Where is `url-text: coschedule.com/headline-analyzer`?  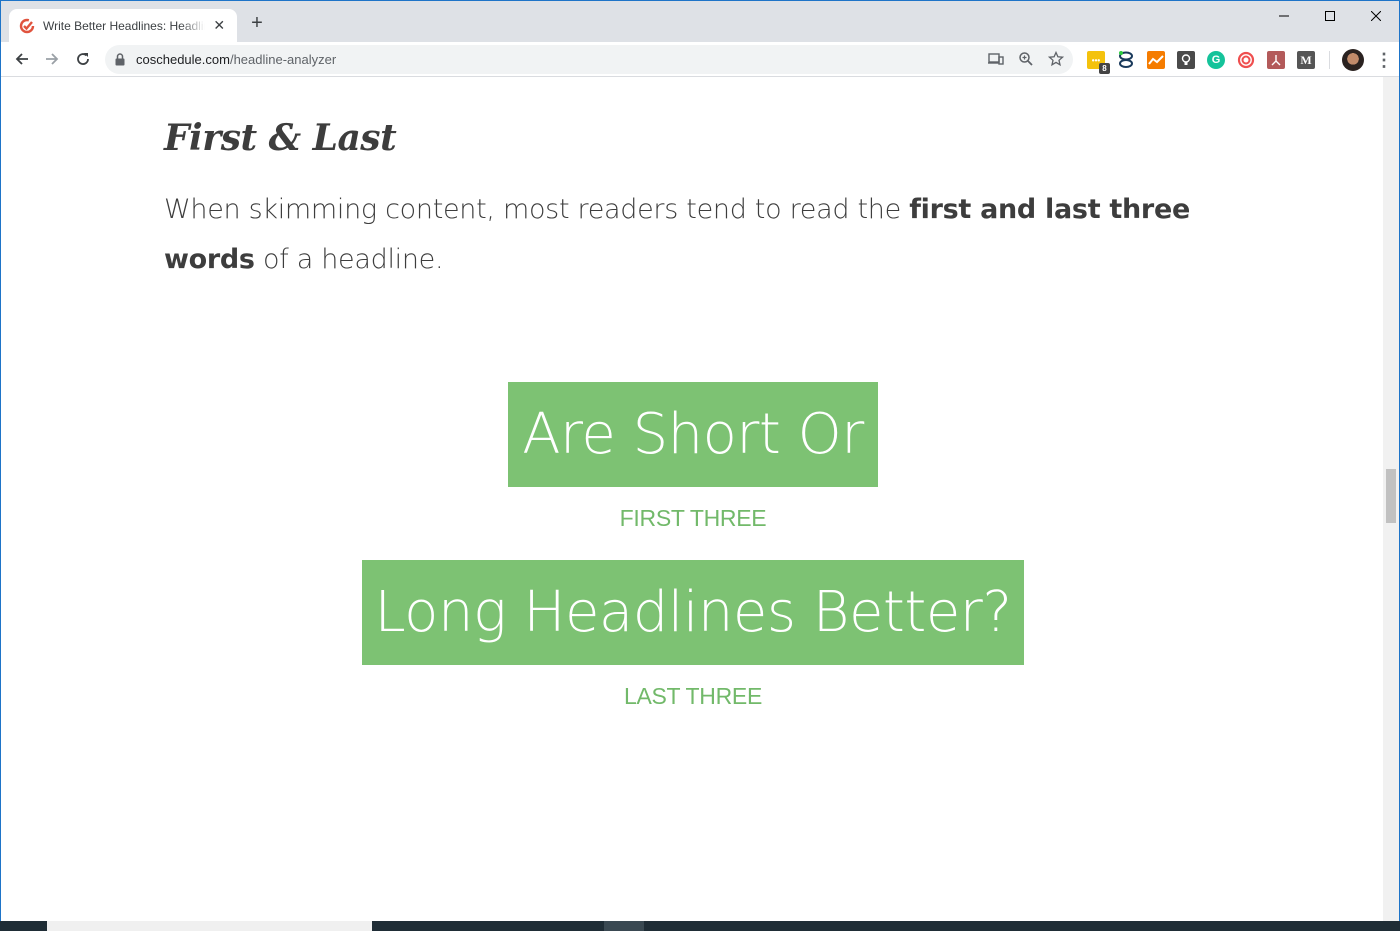 url-text: coschedule.com/headline-analyzer is located at coordinates (236, 59).